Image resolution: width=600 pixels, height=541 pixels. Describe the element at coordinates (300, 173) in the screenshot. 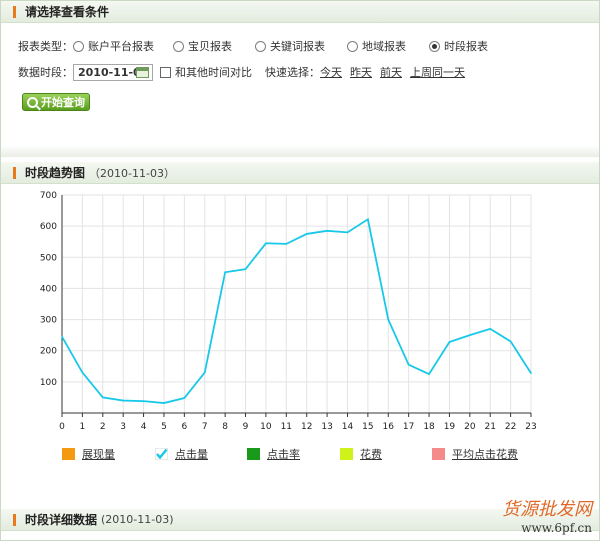

I see `trend-section-header: 时段趋势图 （2010-11-03）` at that location.